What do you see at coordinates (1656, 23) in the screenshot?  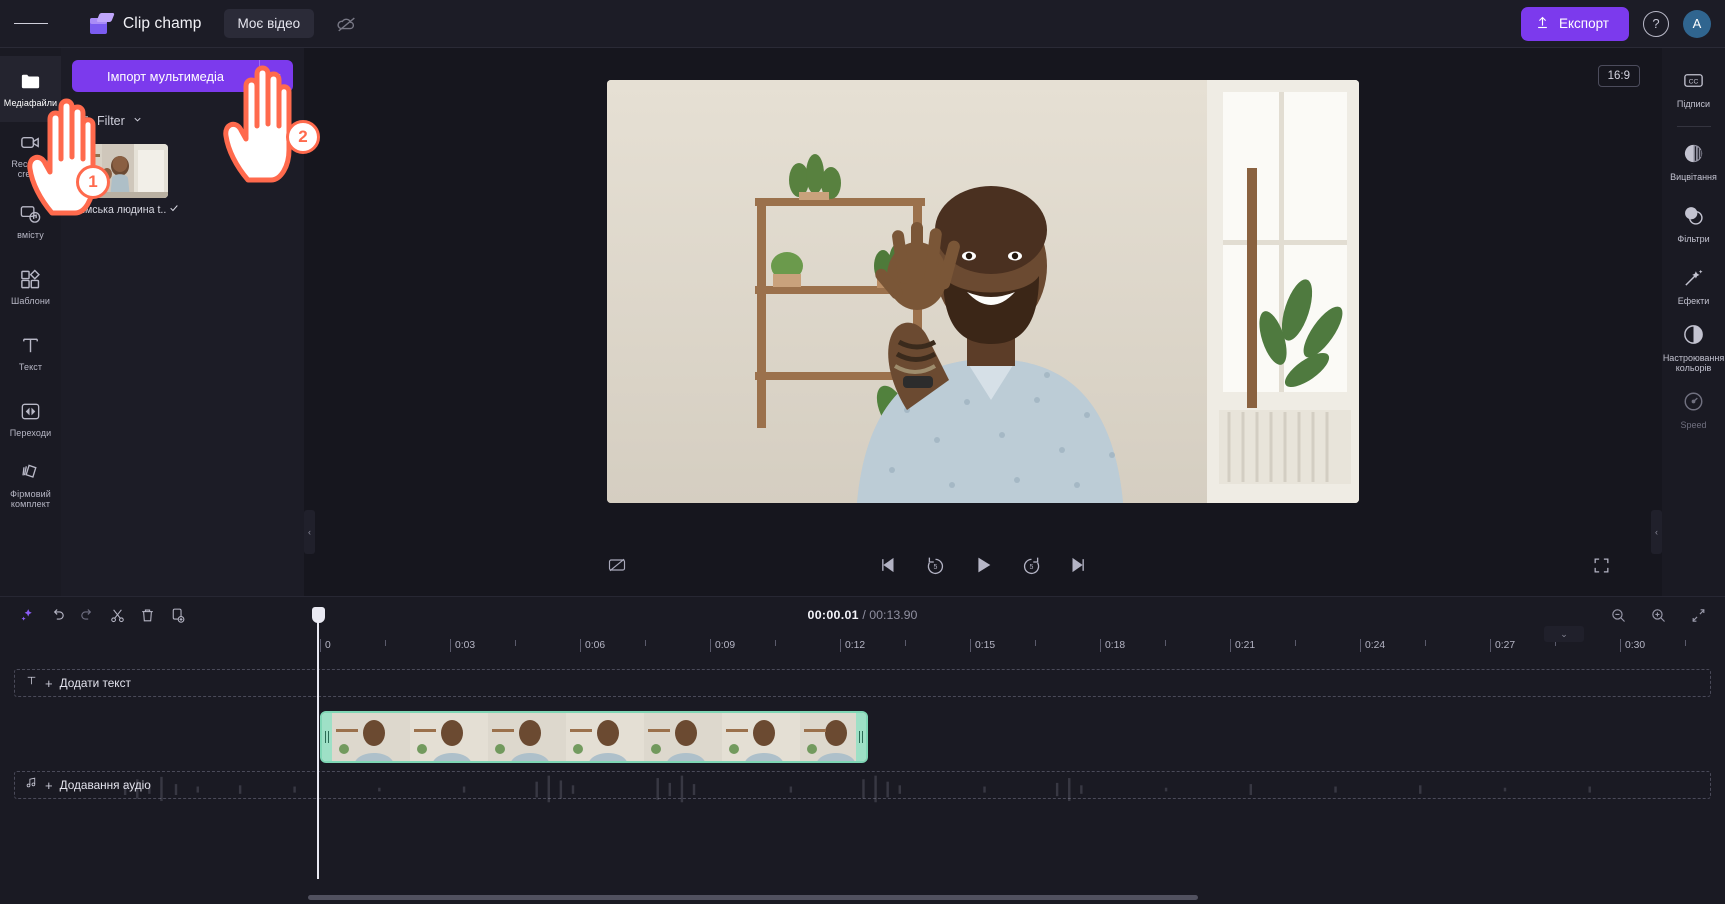 I see `help-circle-icon: ?` at bounding box center [1656, 23].